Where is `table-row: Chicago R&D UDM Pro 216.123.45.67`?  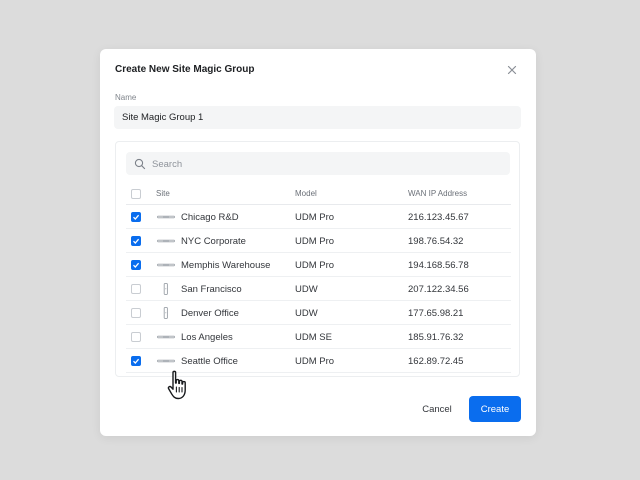
table-row: Chicago R&D UDM Pro 216.123.45.67 is located at coordinates (317, 217).